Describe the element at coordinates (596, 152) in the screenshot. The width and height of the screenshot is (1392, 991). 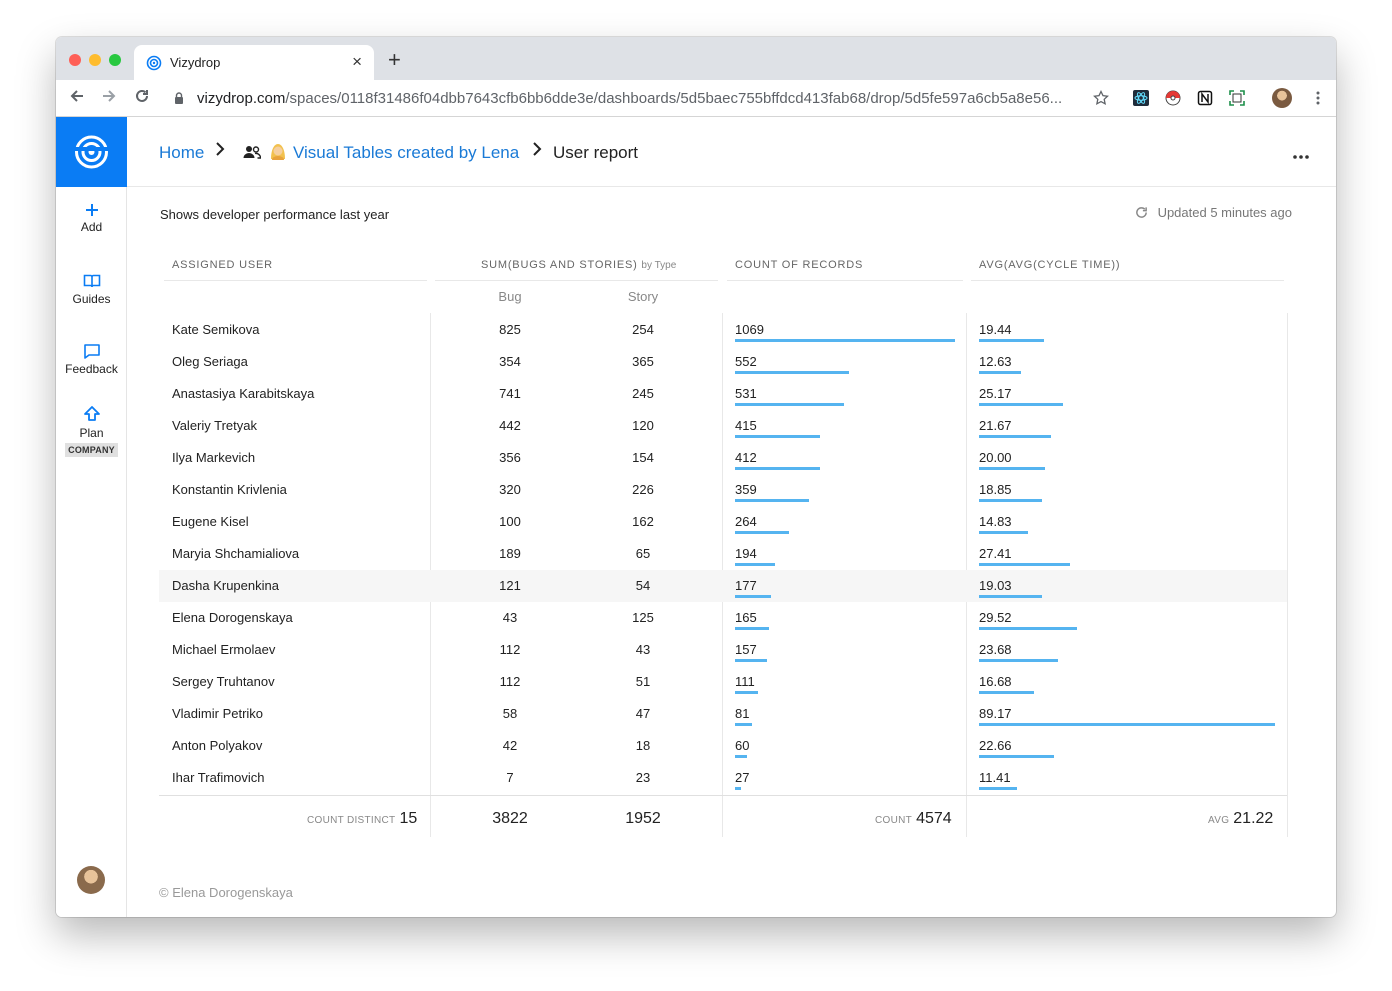
I see `breadcrumb-current: User report` at that location.